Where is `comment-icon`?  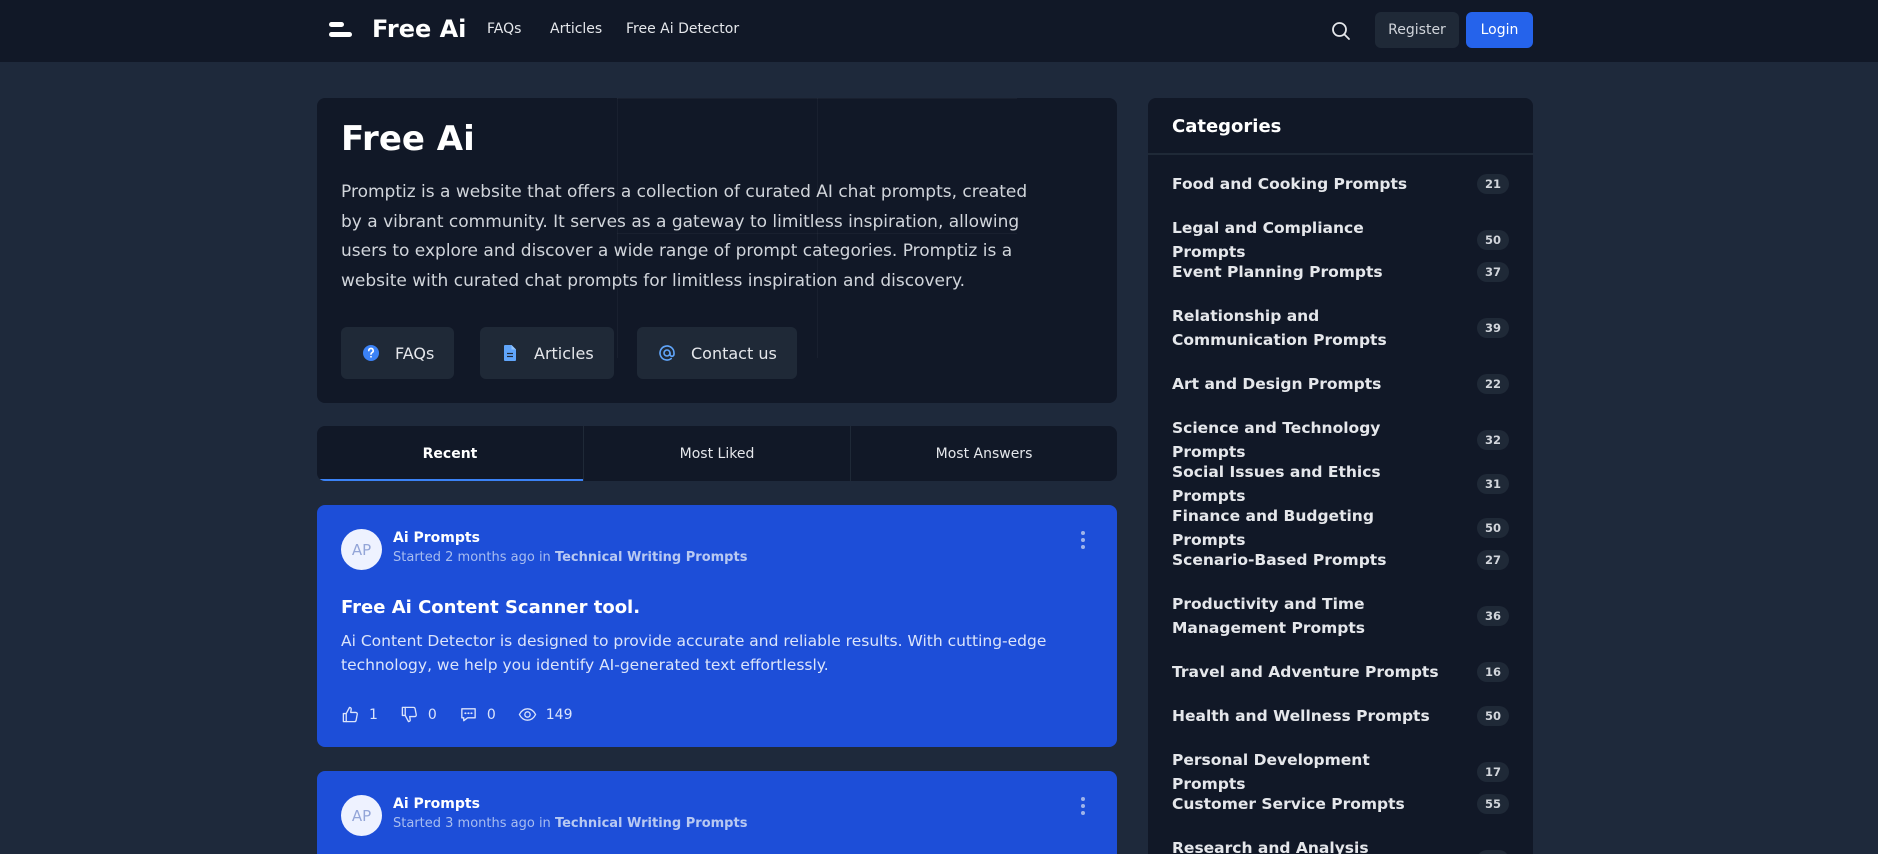
comment-icon is located at coordinates (468, 715).